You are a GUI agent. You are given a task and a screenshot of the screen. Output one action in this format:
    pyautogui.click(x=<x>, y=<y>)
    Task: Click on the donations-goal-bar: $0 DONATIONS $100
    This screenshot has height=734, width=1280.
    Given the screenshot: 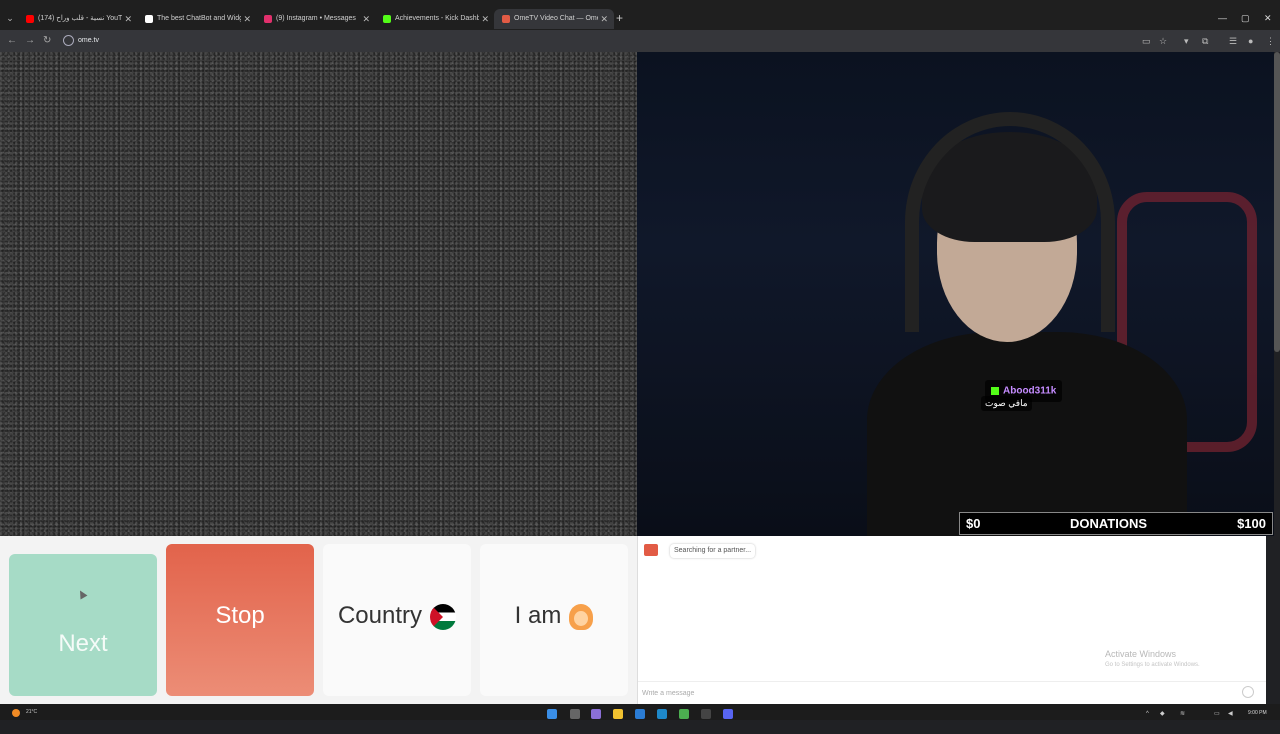 What is the action you would take?
    pyautogui.click(x=1116, y=523)
    